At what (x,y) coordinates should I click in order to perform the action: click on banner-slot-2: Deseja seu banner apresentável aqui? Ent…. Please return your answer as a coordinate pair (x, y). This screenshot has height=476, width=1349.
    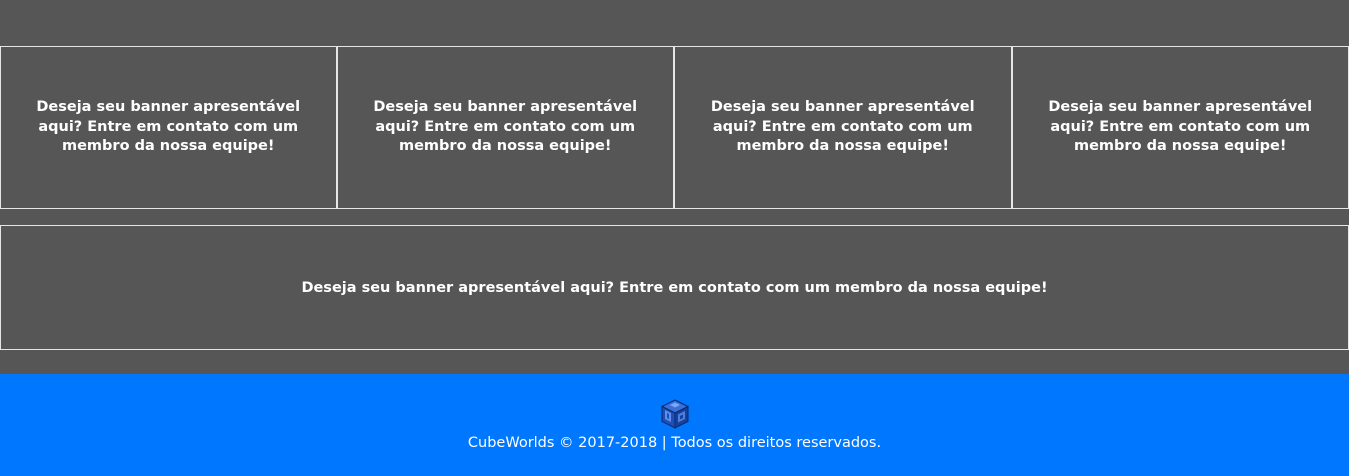
    Looking at the image, I should click on (505, 127).